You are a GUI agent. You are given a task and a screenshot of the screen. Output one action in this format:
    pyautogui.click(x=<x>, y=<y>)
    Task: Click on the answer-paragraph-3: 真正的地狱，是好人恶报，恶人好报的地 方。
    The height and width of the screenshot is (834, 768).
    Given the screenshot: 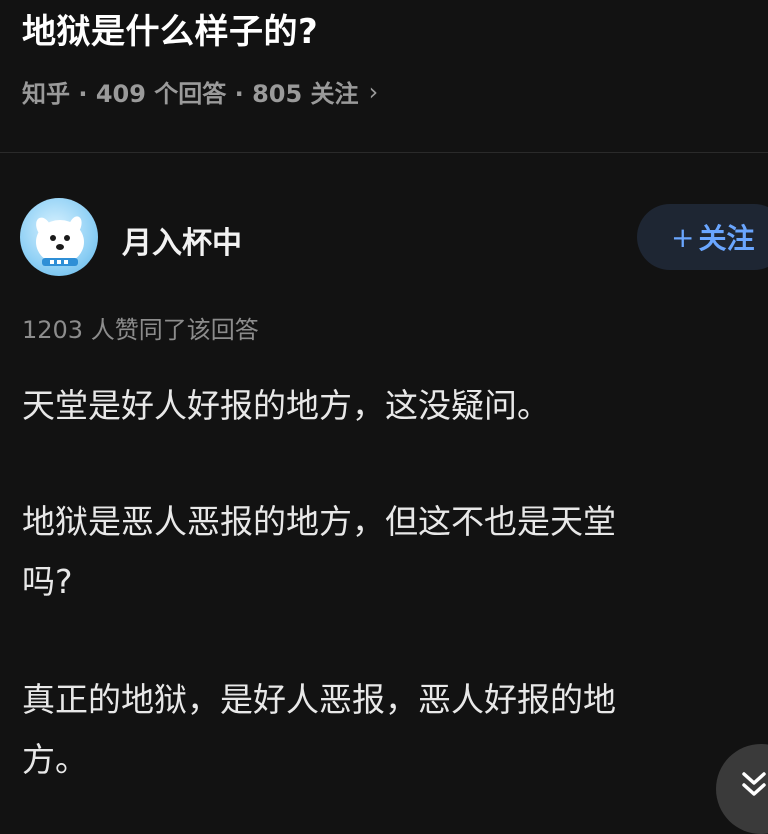 What is the action you would take?
    pyautogui.click(x=387, y=730)
    